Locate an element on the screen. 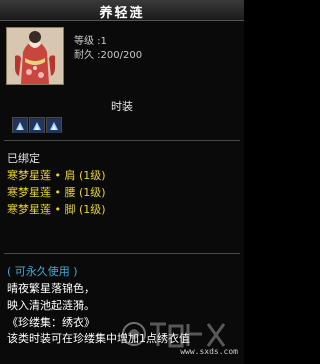  usage-duration: ( 可永久使用 ) is located at coordinates (42, 271).